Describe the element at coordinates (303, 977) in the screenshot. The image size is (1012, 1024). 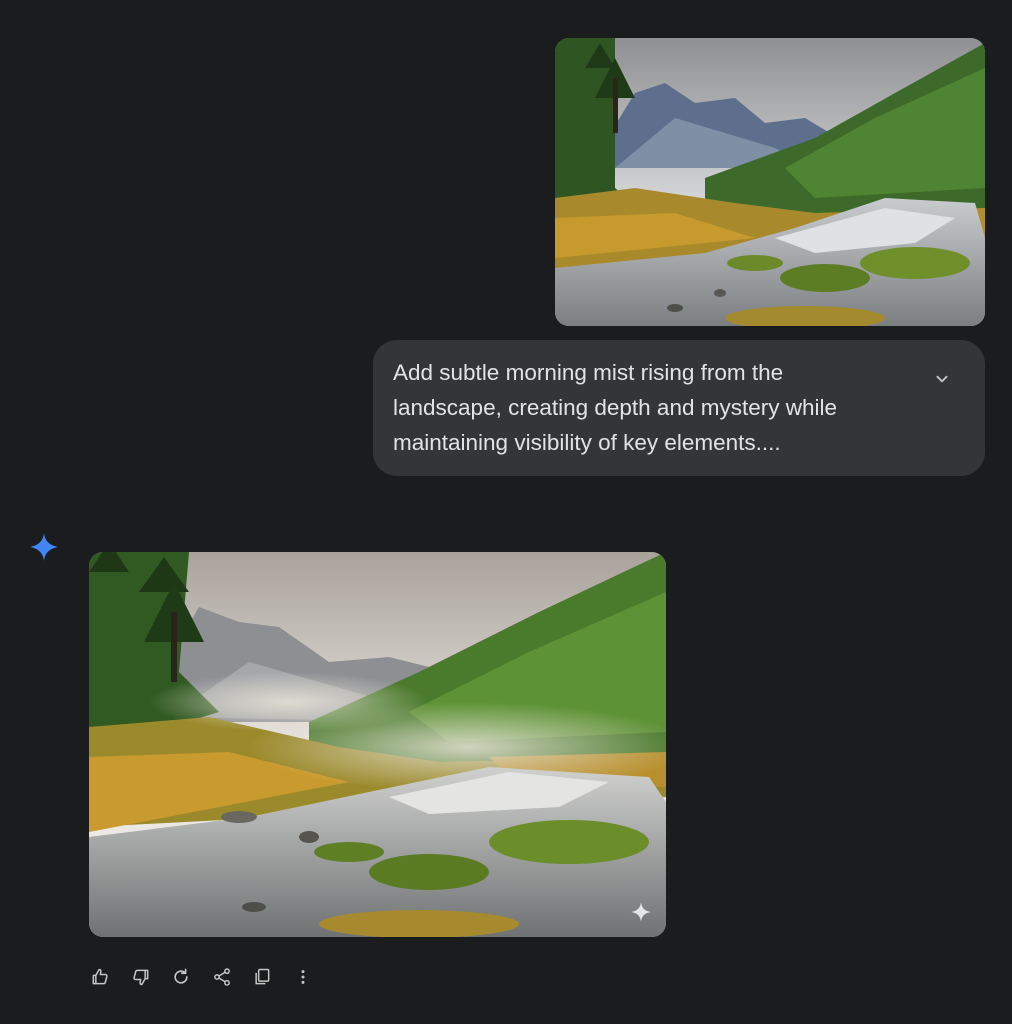
I see `more-options-icon` at that location.